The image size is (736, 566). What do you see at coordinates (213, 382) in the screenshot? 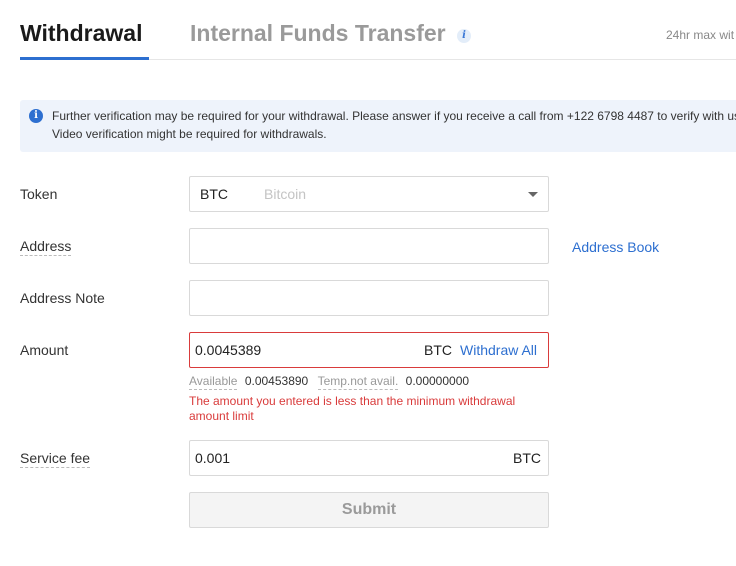
I see `available-label: Available` at bounding box center [213, 382].